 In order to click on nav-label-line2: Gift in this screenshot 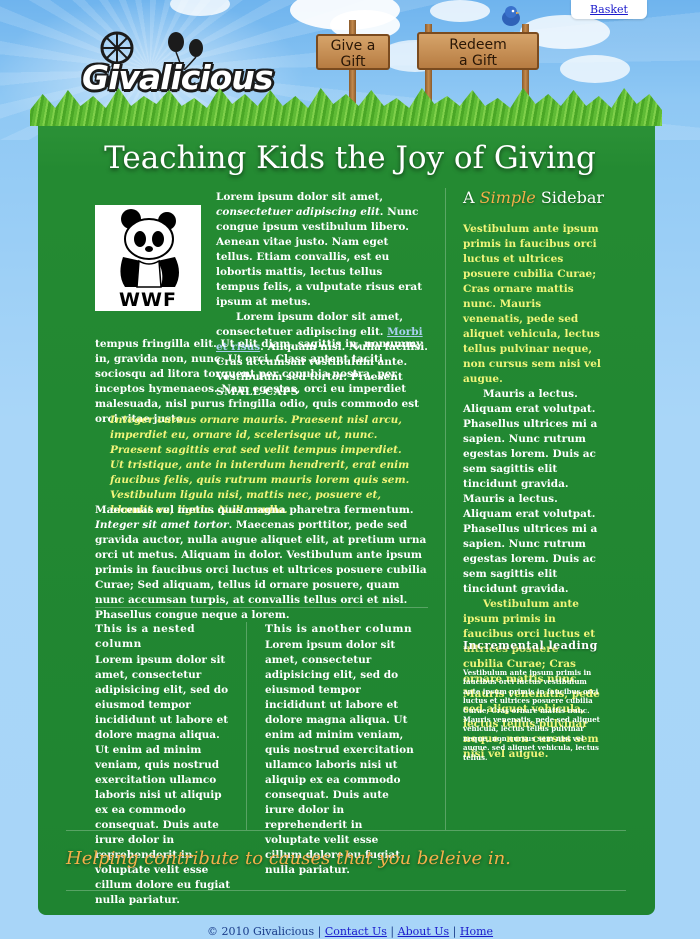, I will do `click(353, 62)`.